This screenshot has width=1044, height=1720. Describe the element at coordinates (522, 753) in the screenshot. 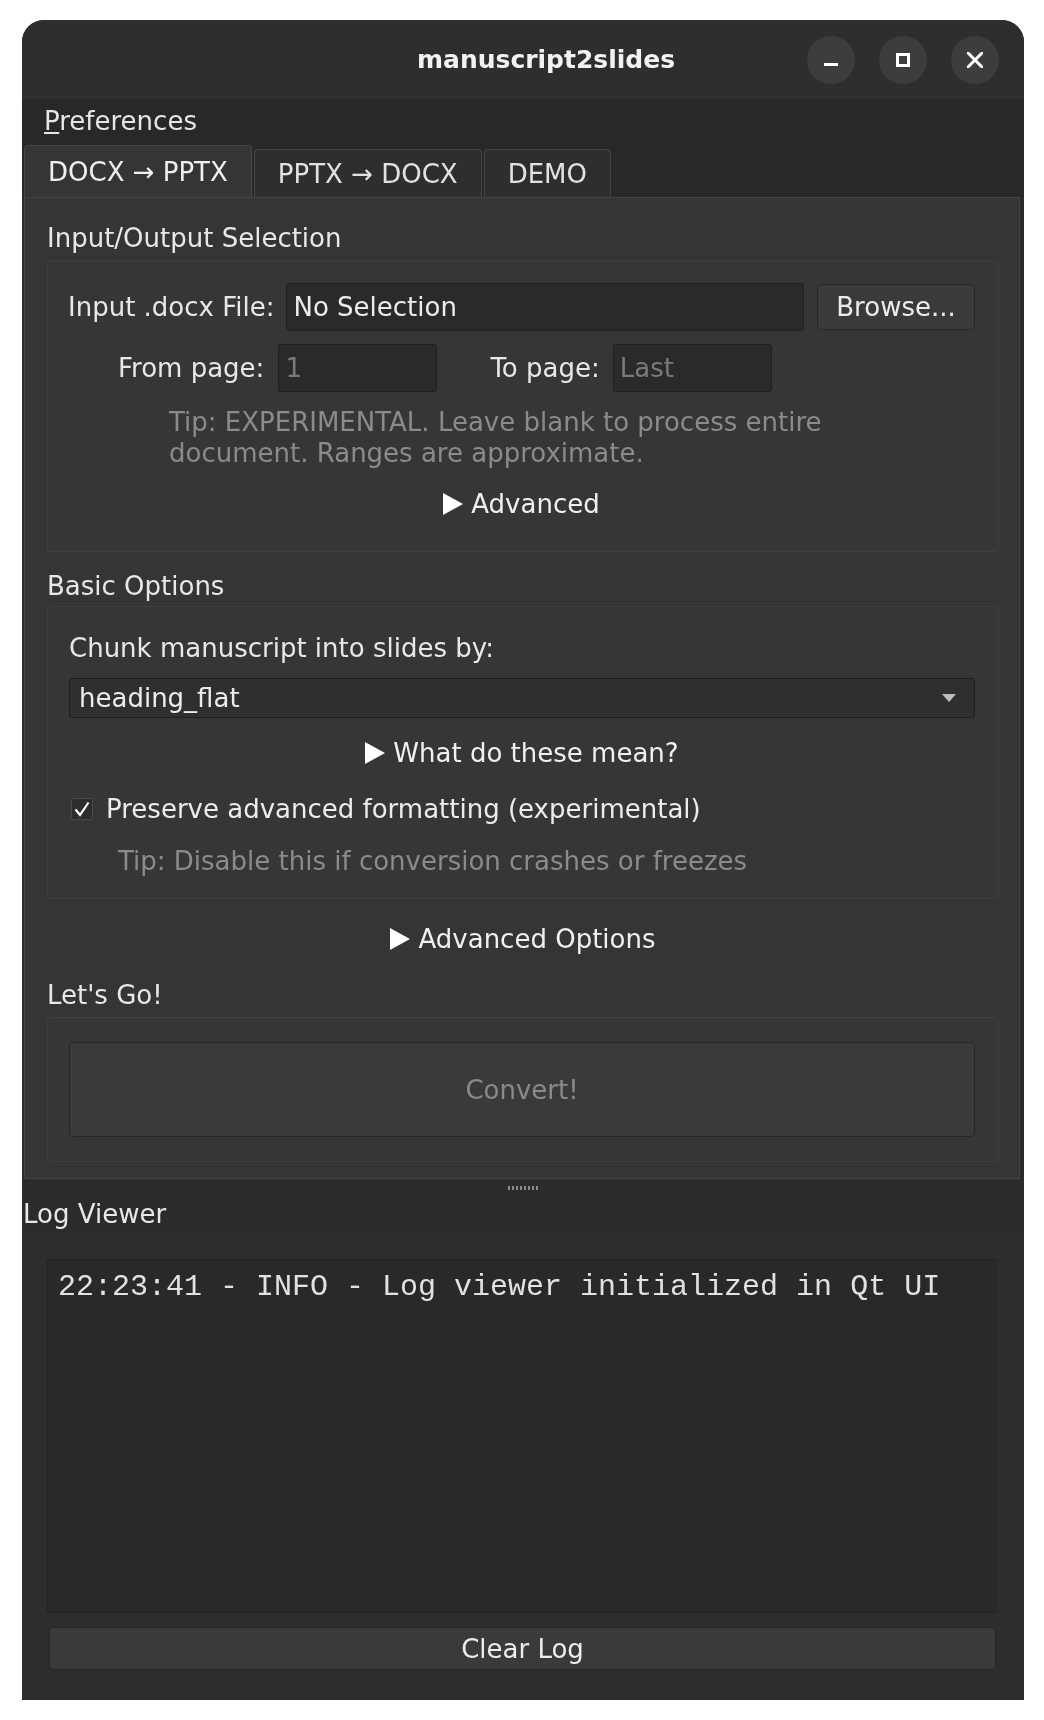

I see `help-toggle: What do these mean?` at that location.